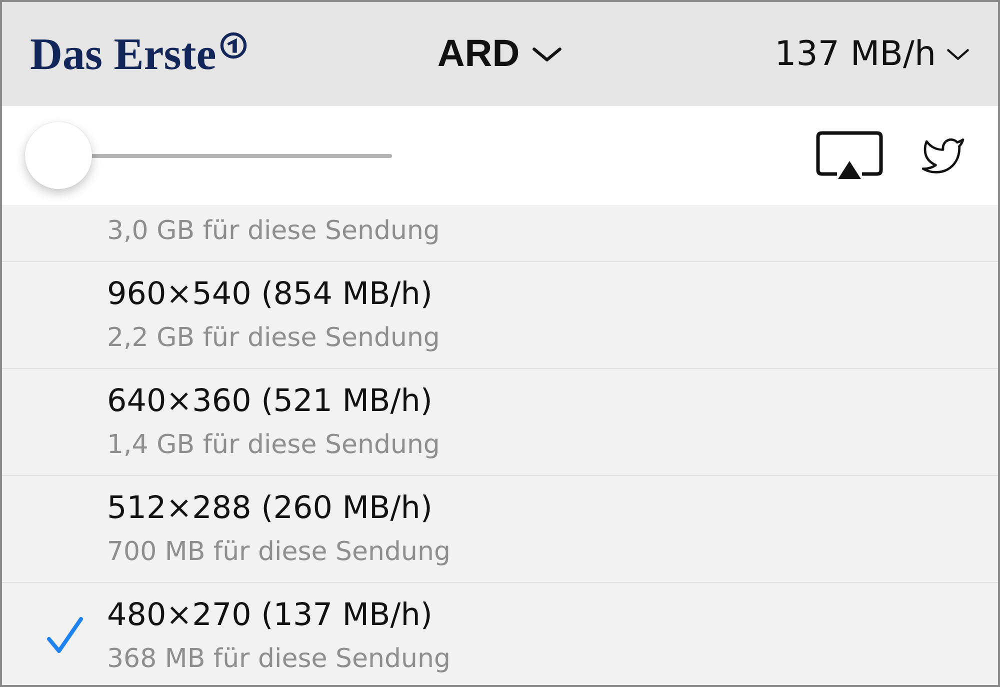  I want to click on screen-cast-icon, so click(849, 155).